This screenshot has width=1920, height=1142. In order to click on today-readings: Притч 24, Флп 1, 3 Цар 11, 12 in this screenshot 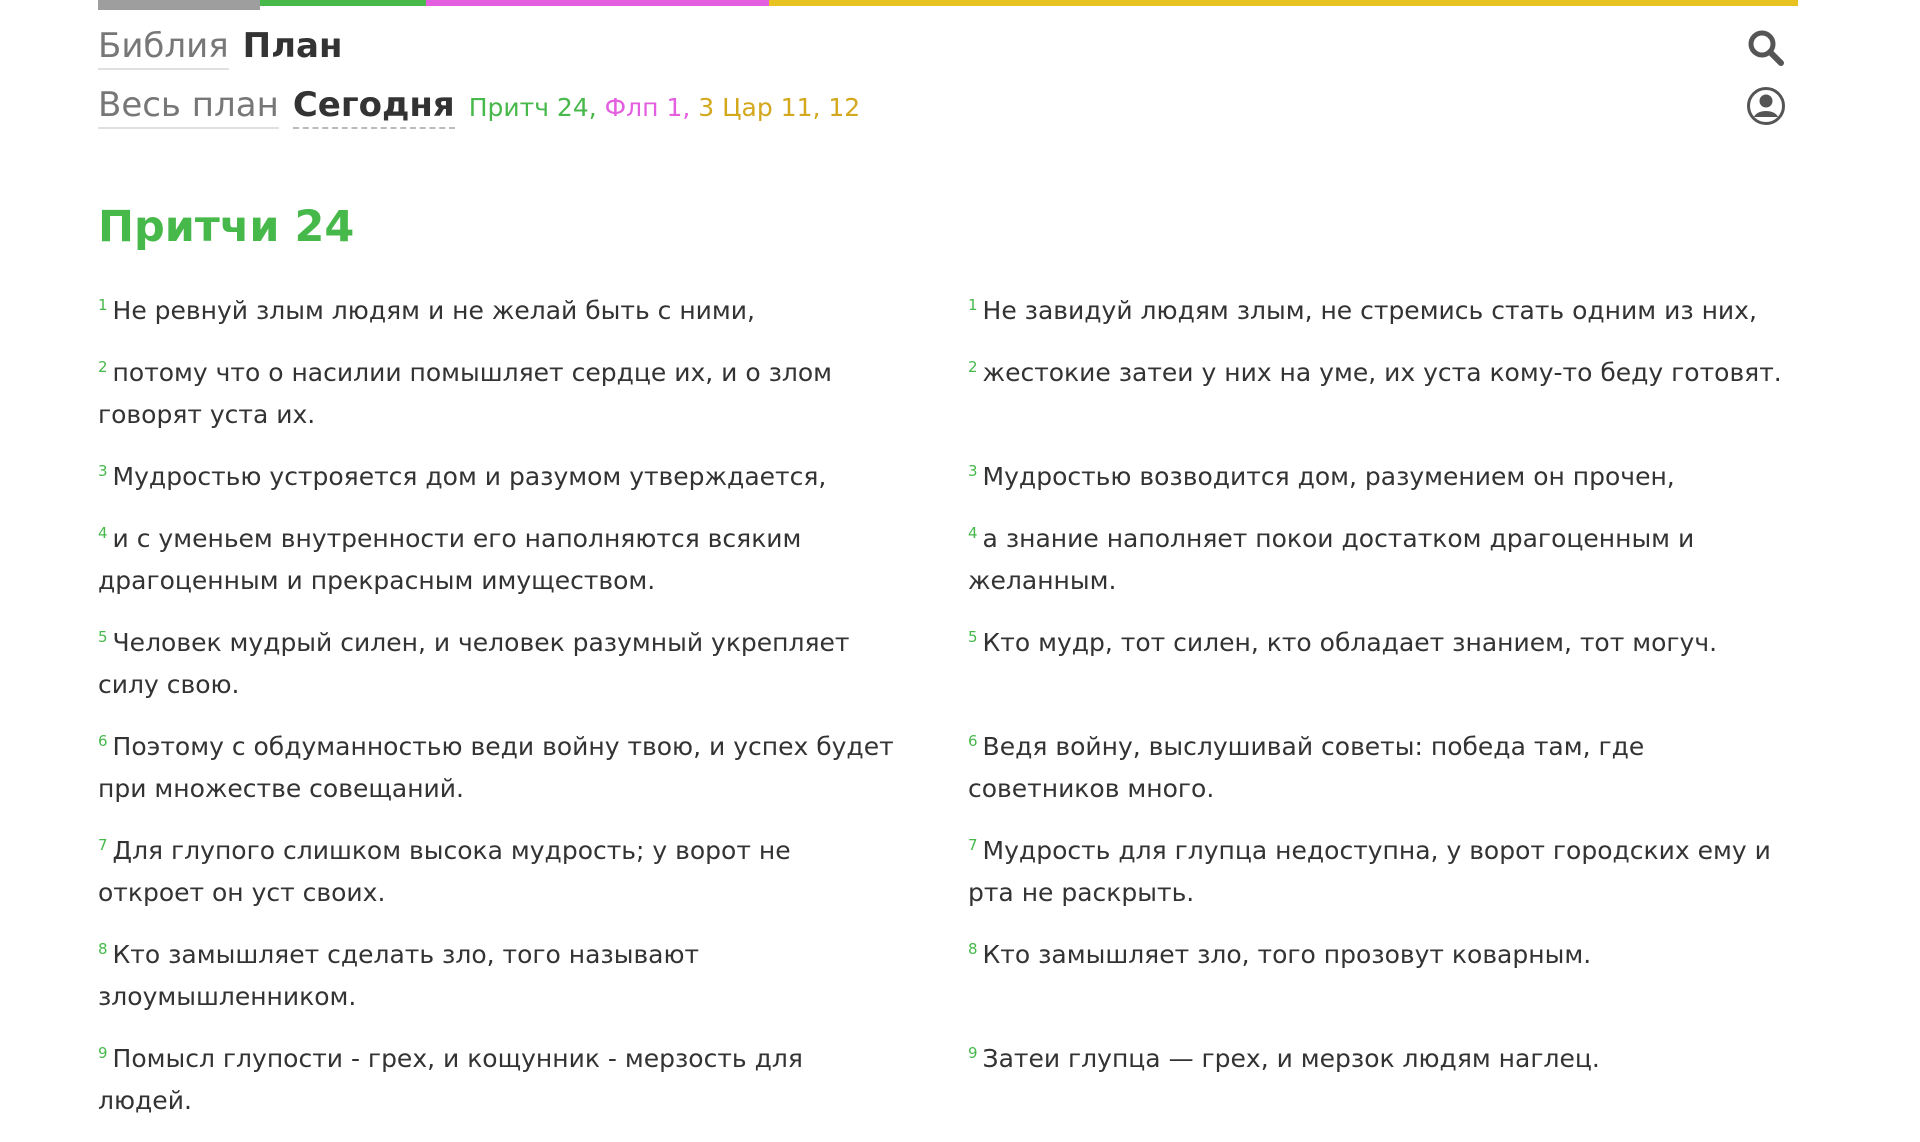, I will do `click(664, 107)`.